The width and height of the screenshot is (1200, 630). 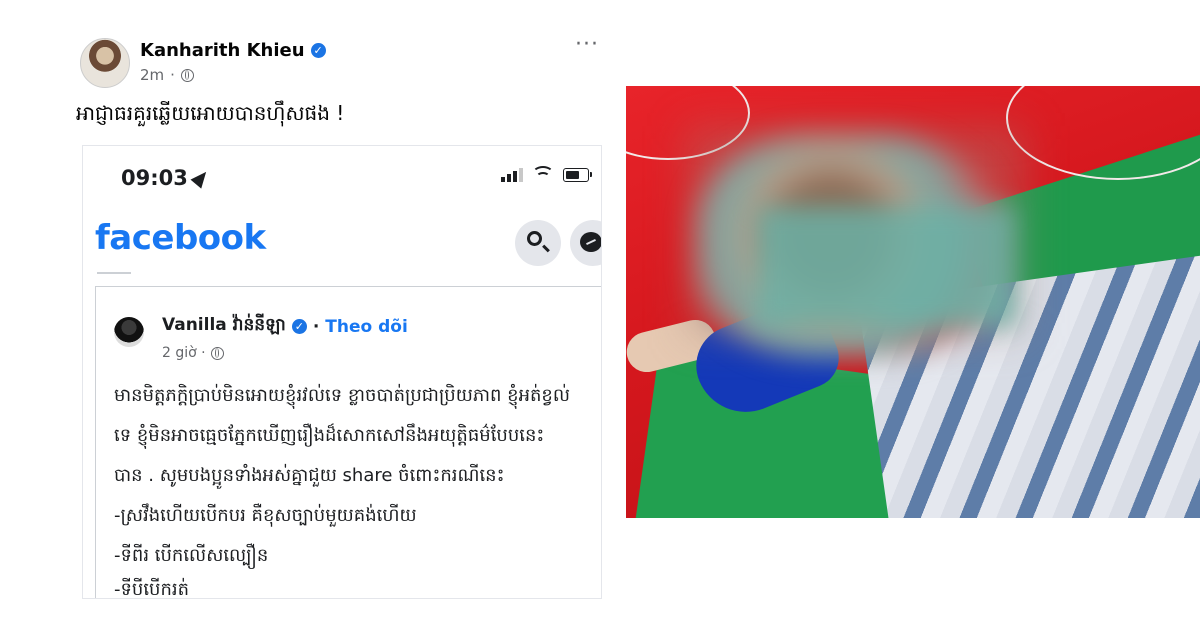 What do you see at coordinates (201, 178) in the screenshot?
I see `location-arrow-icon` at bounding box center [201, 178].